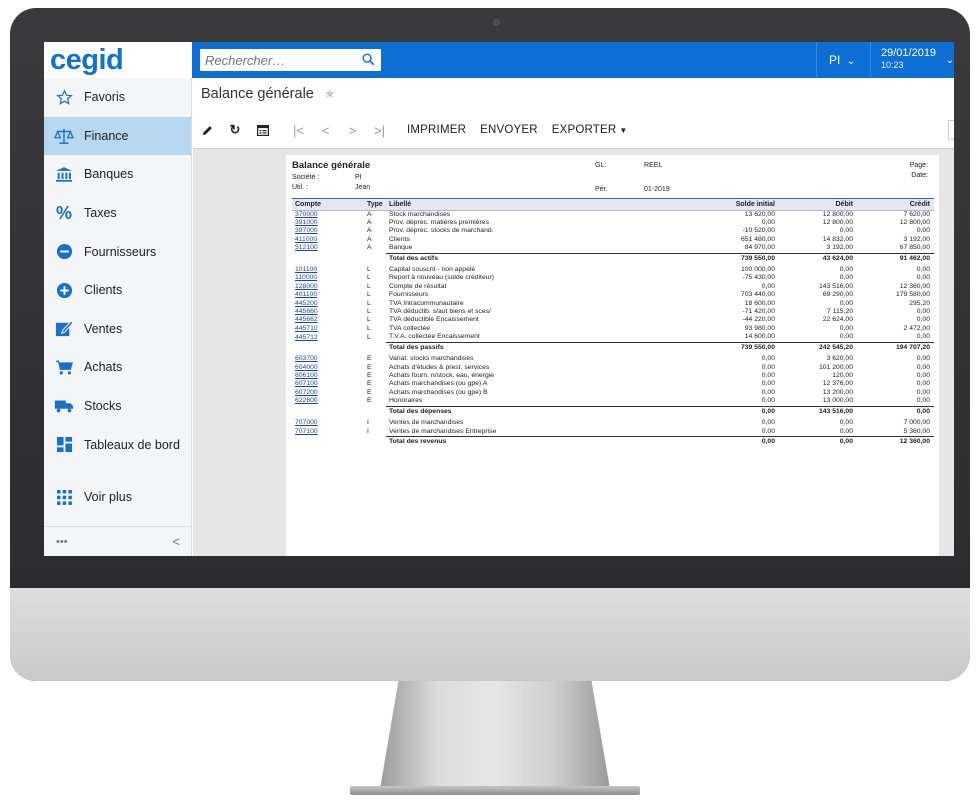  Describe the element at coordinates (298, 130) in the screenshot. I see `first-page-icon: |<` at that location.